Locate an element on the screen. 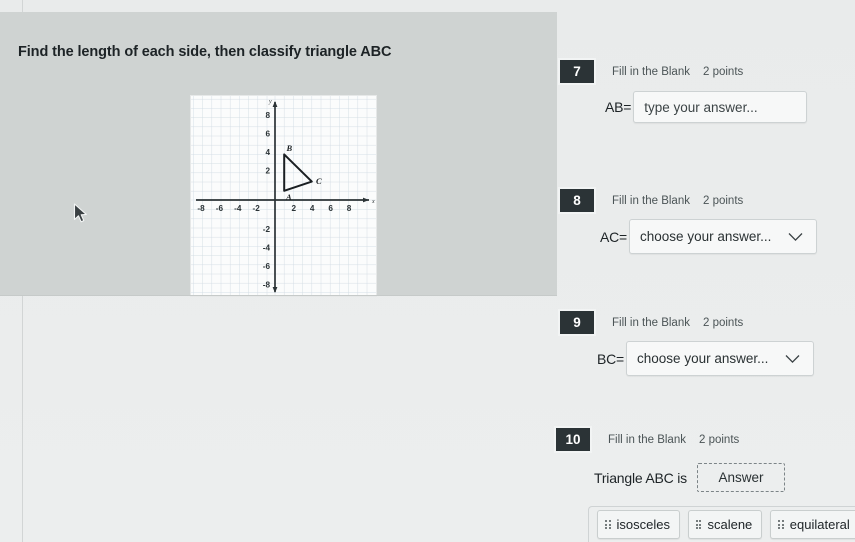 The image size is (855, 542). question-10-header: 10 Fill in the Blank 2 points is located at coordinates (646, 439).